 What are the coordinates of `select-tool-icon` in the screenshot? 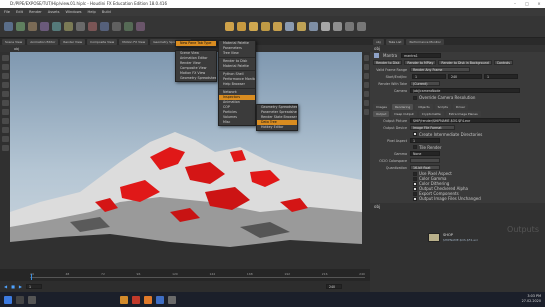 It's located at (5, 58).